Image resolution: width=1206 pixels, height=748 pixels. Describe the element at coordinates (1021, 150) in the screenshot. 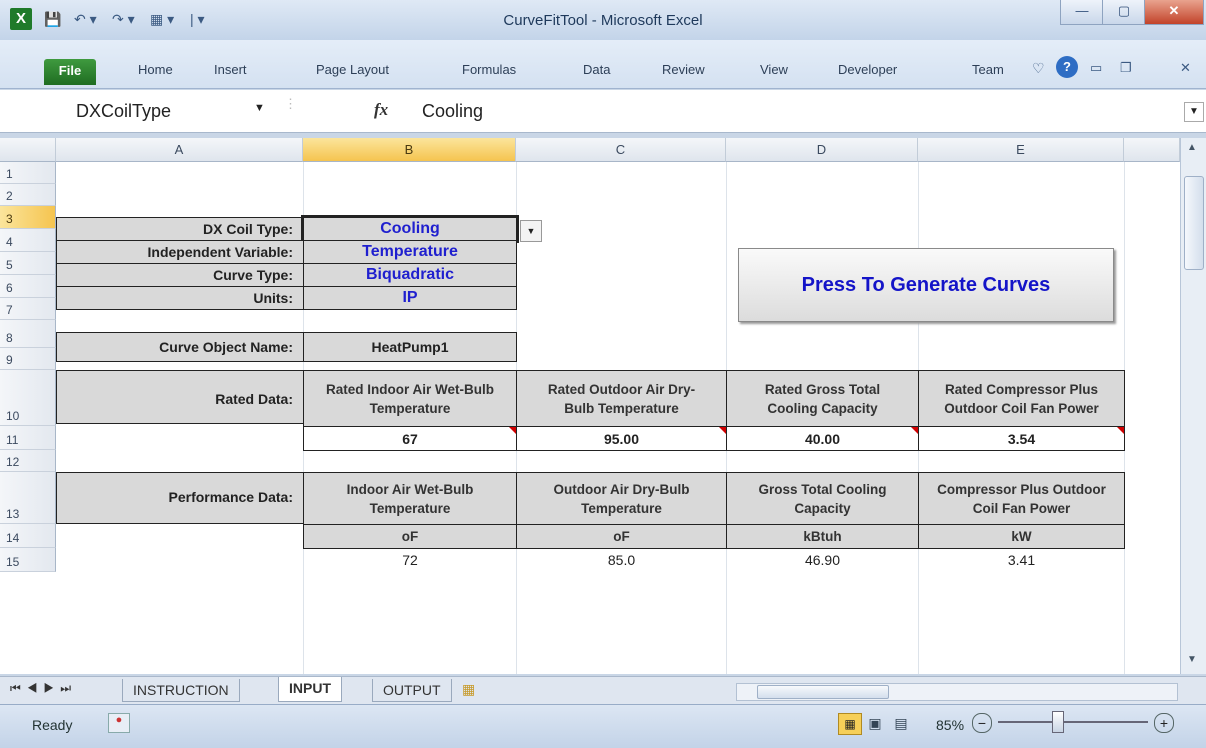

I see `column-header-e: E` at that location.